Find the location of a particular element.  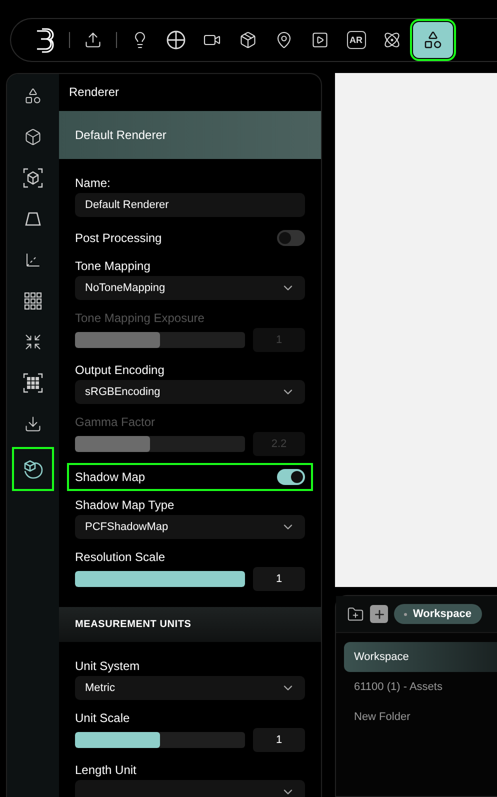

shrink-icon is located at coordinates (33, 342).